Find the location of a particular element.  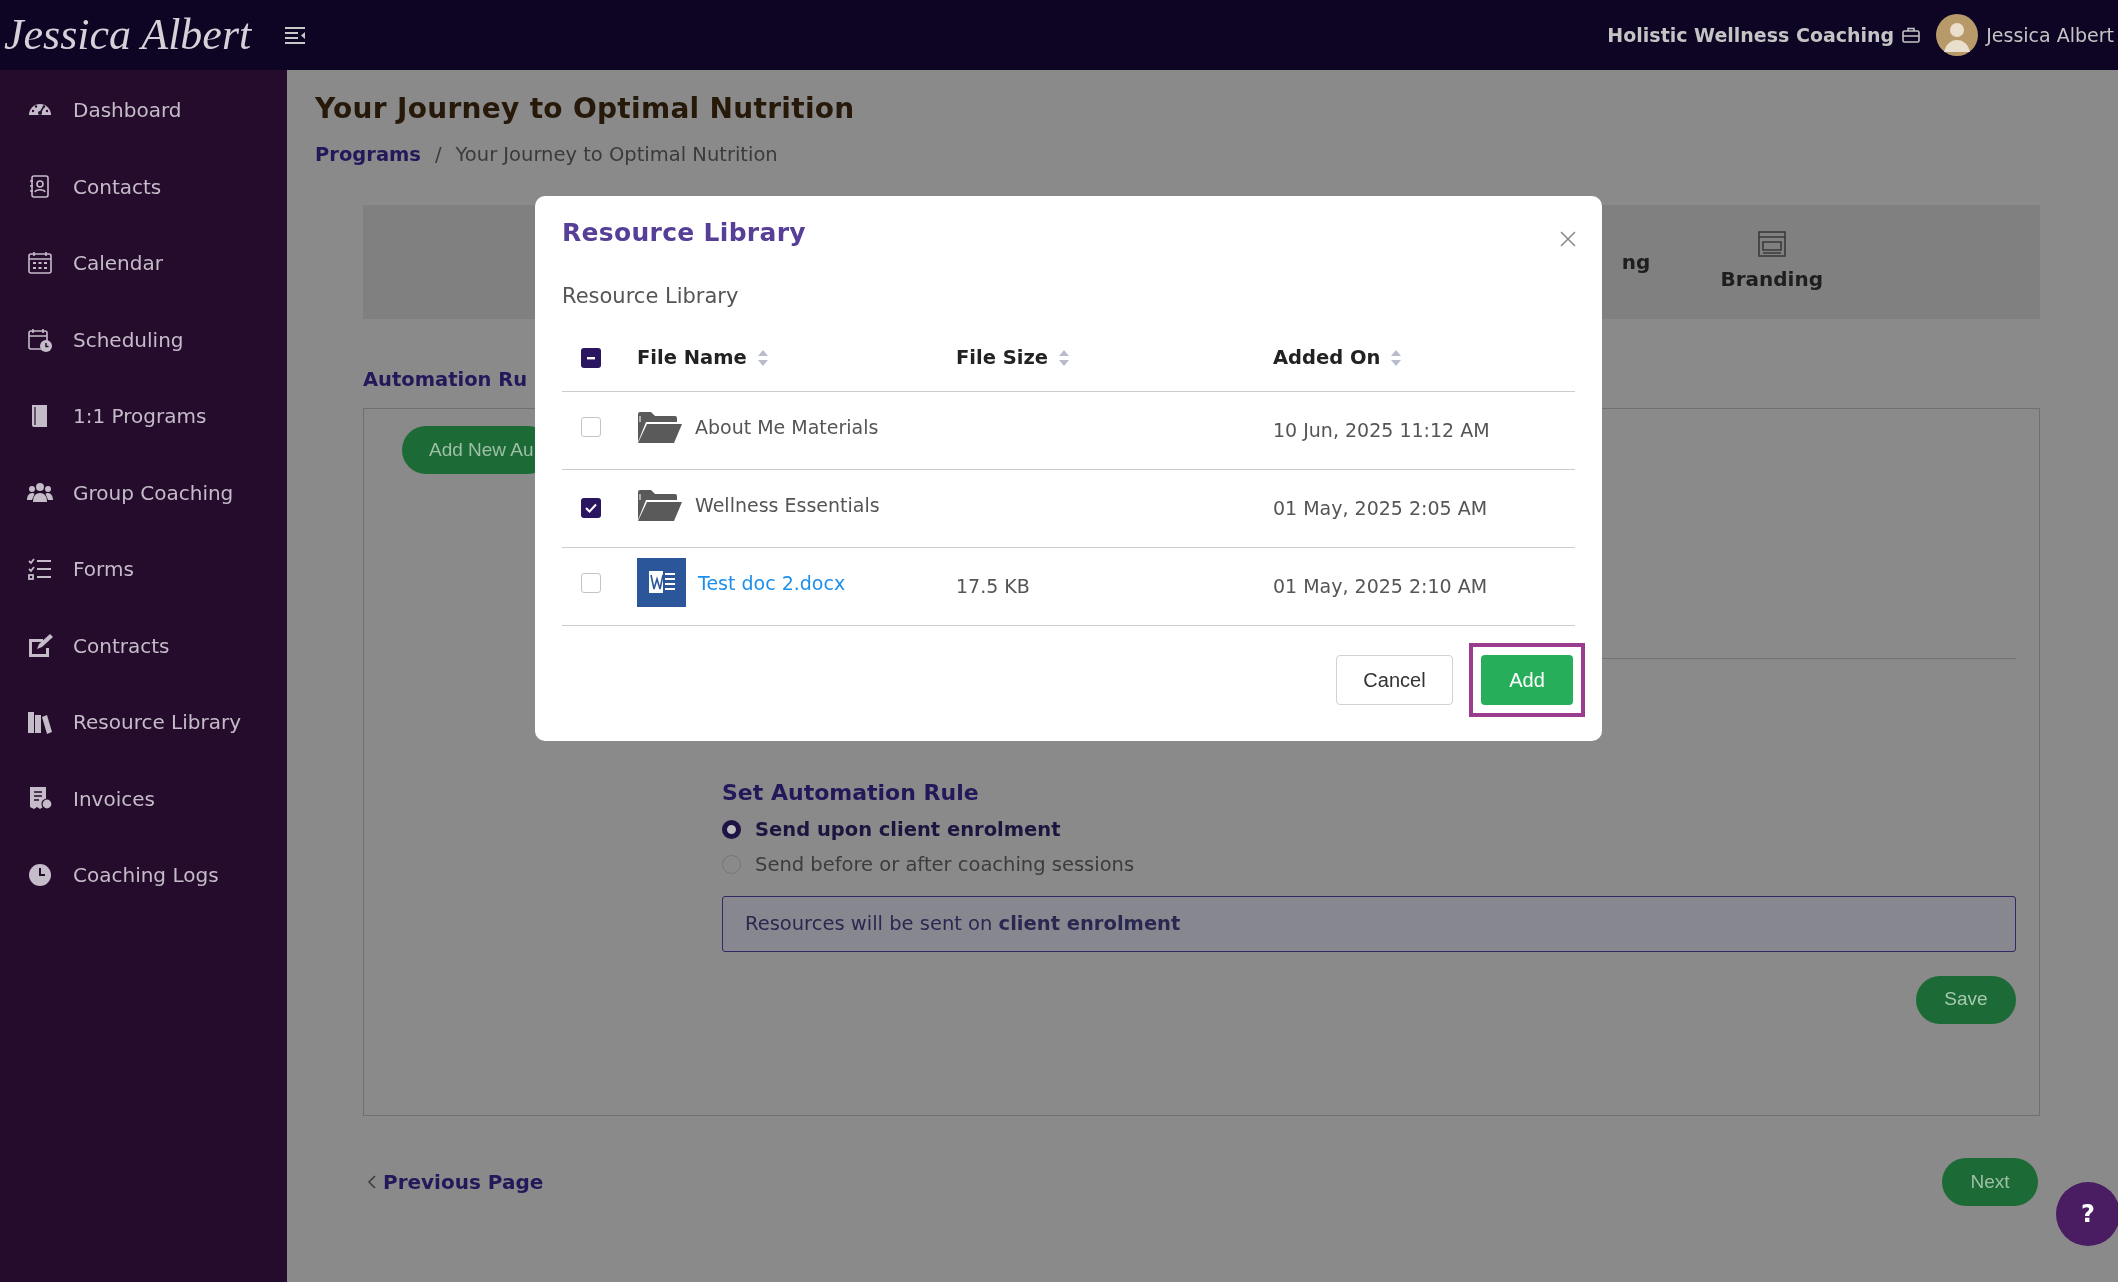

column-header: File Size is located at coordinates (1013, 358).